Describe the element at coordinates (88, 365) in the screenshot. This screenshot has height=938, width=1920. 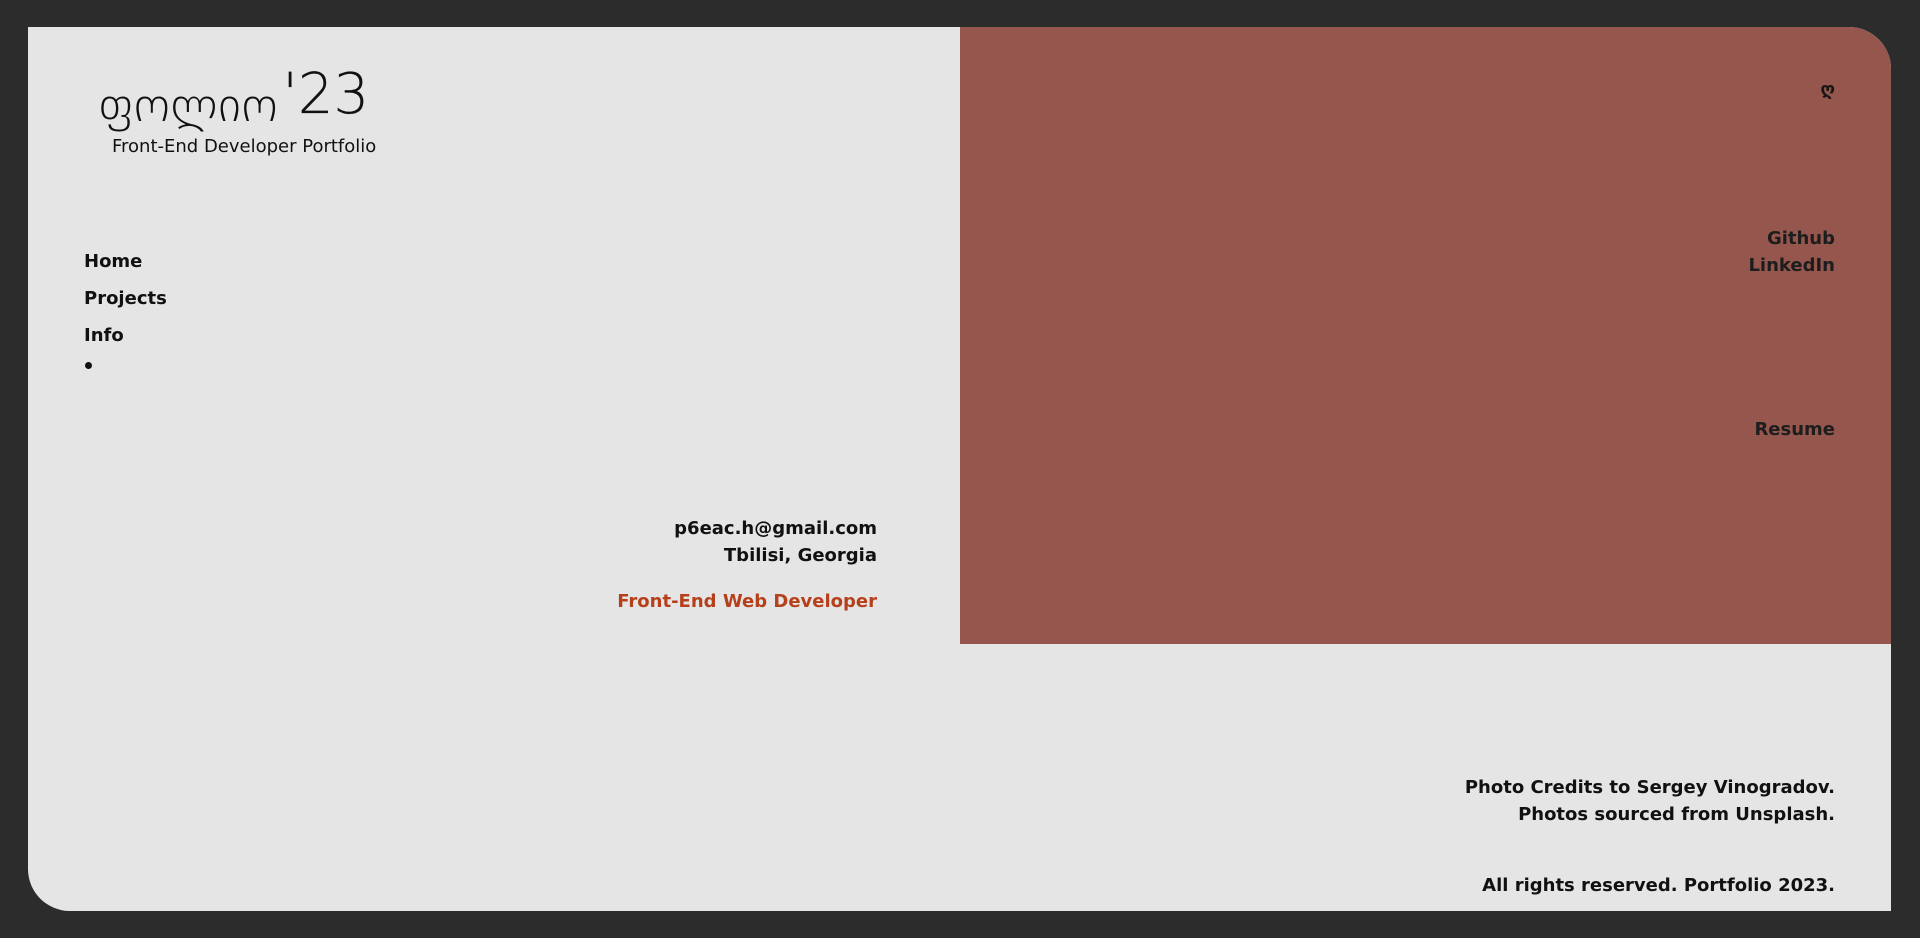
I see `bullet-dot-icon` at that location.